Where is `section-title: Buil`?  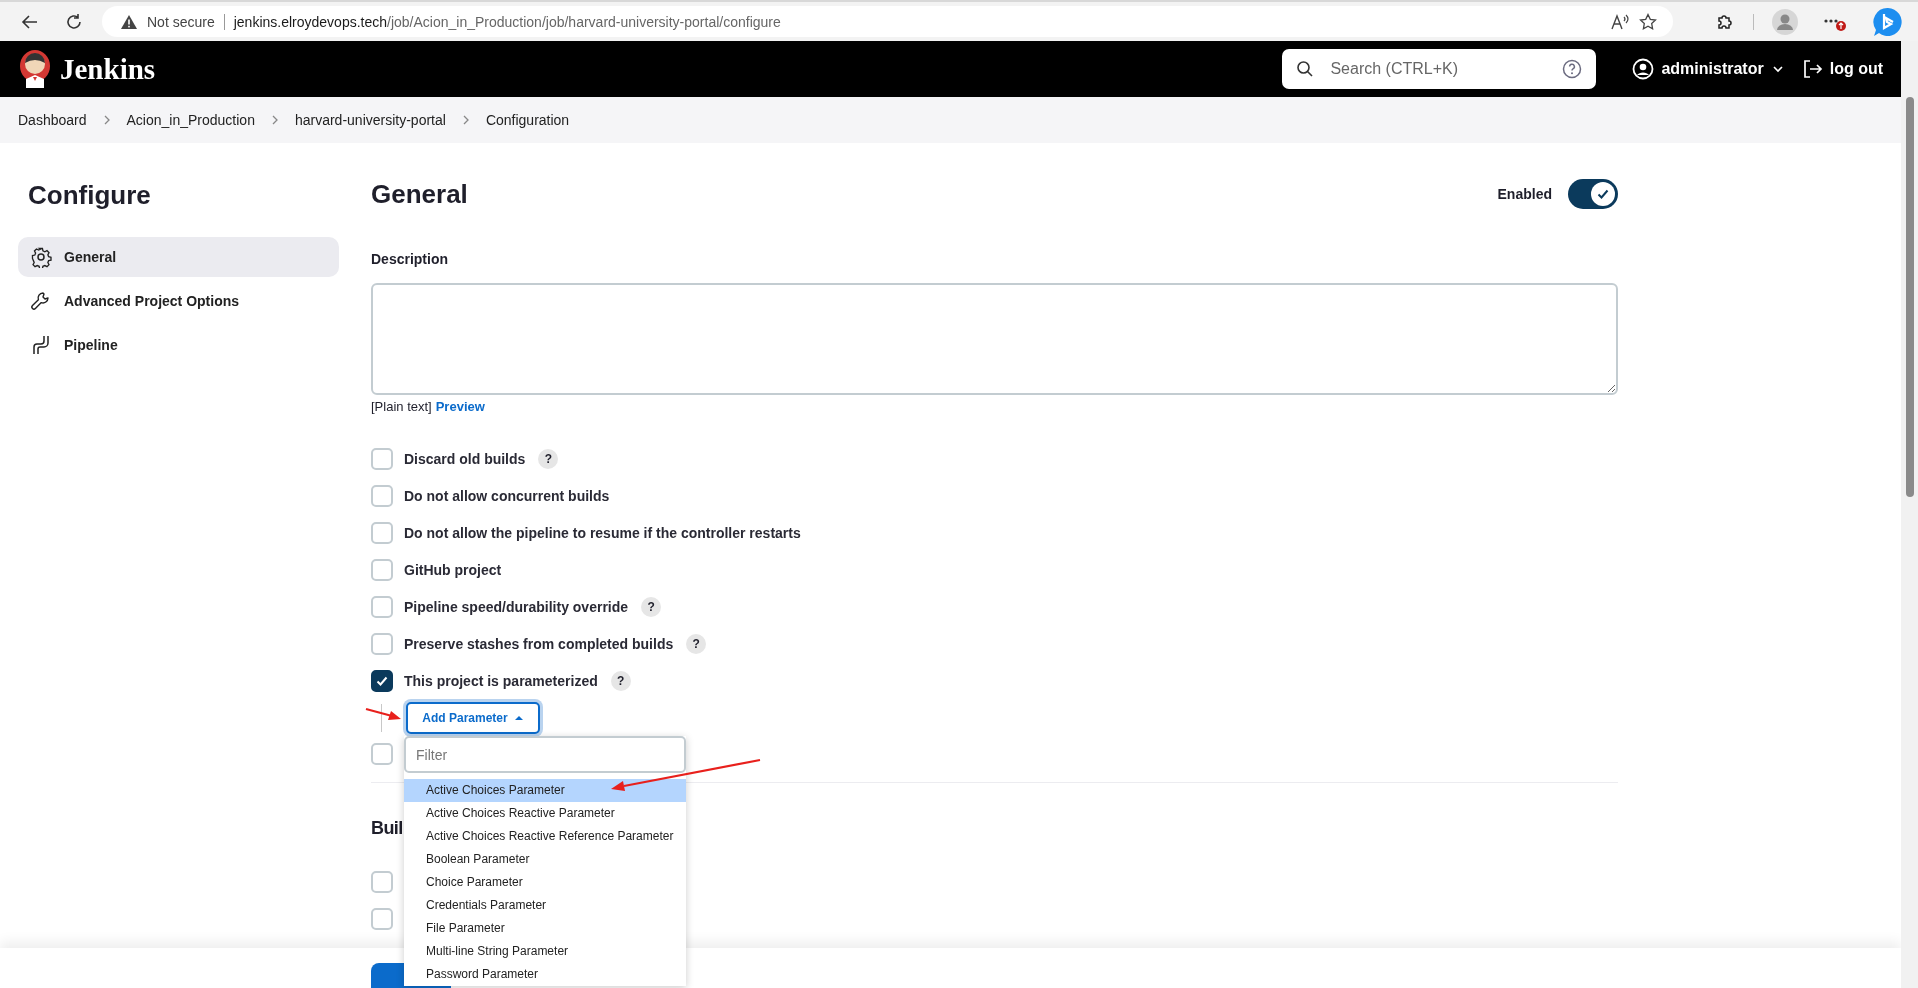 section-title: Buil is located at coordinates (386, 828).